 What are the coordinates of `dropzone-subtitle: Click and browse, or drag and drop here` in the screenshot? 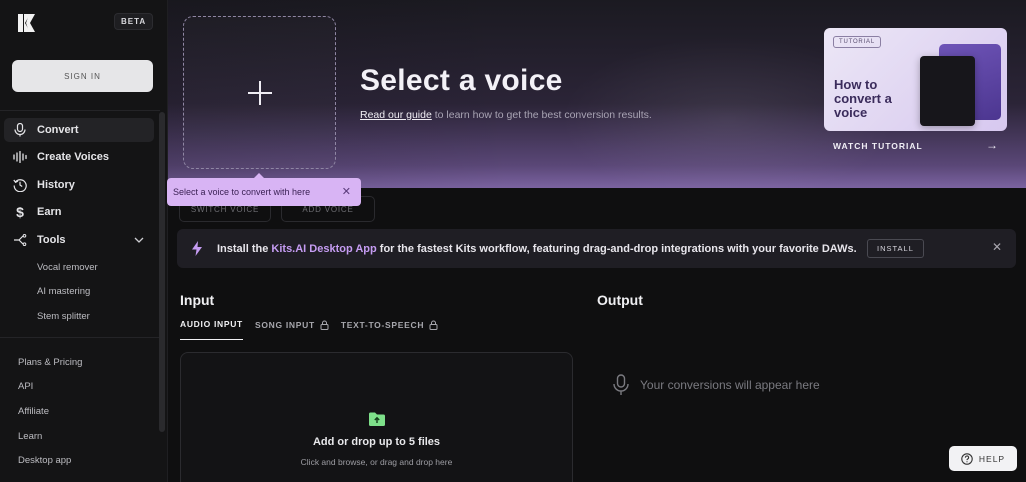 It's located at (376, 462).